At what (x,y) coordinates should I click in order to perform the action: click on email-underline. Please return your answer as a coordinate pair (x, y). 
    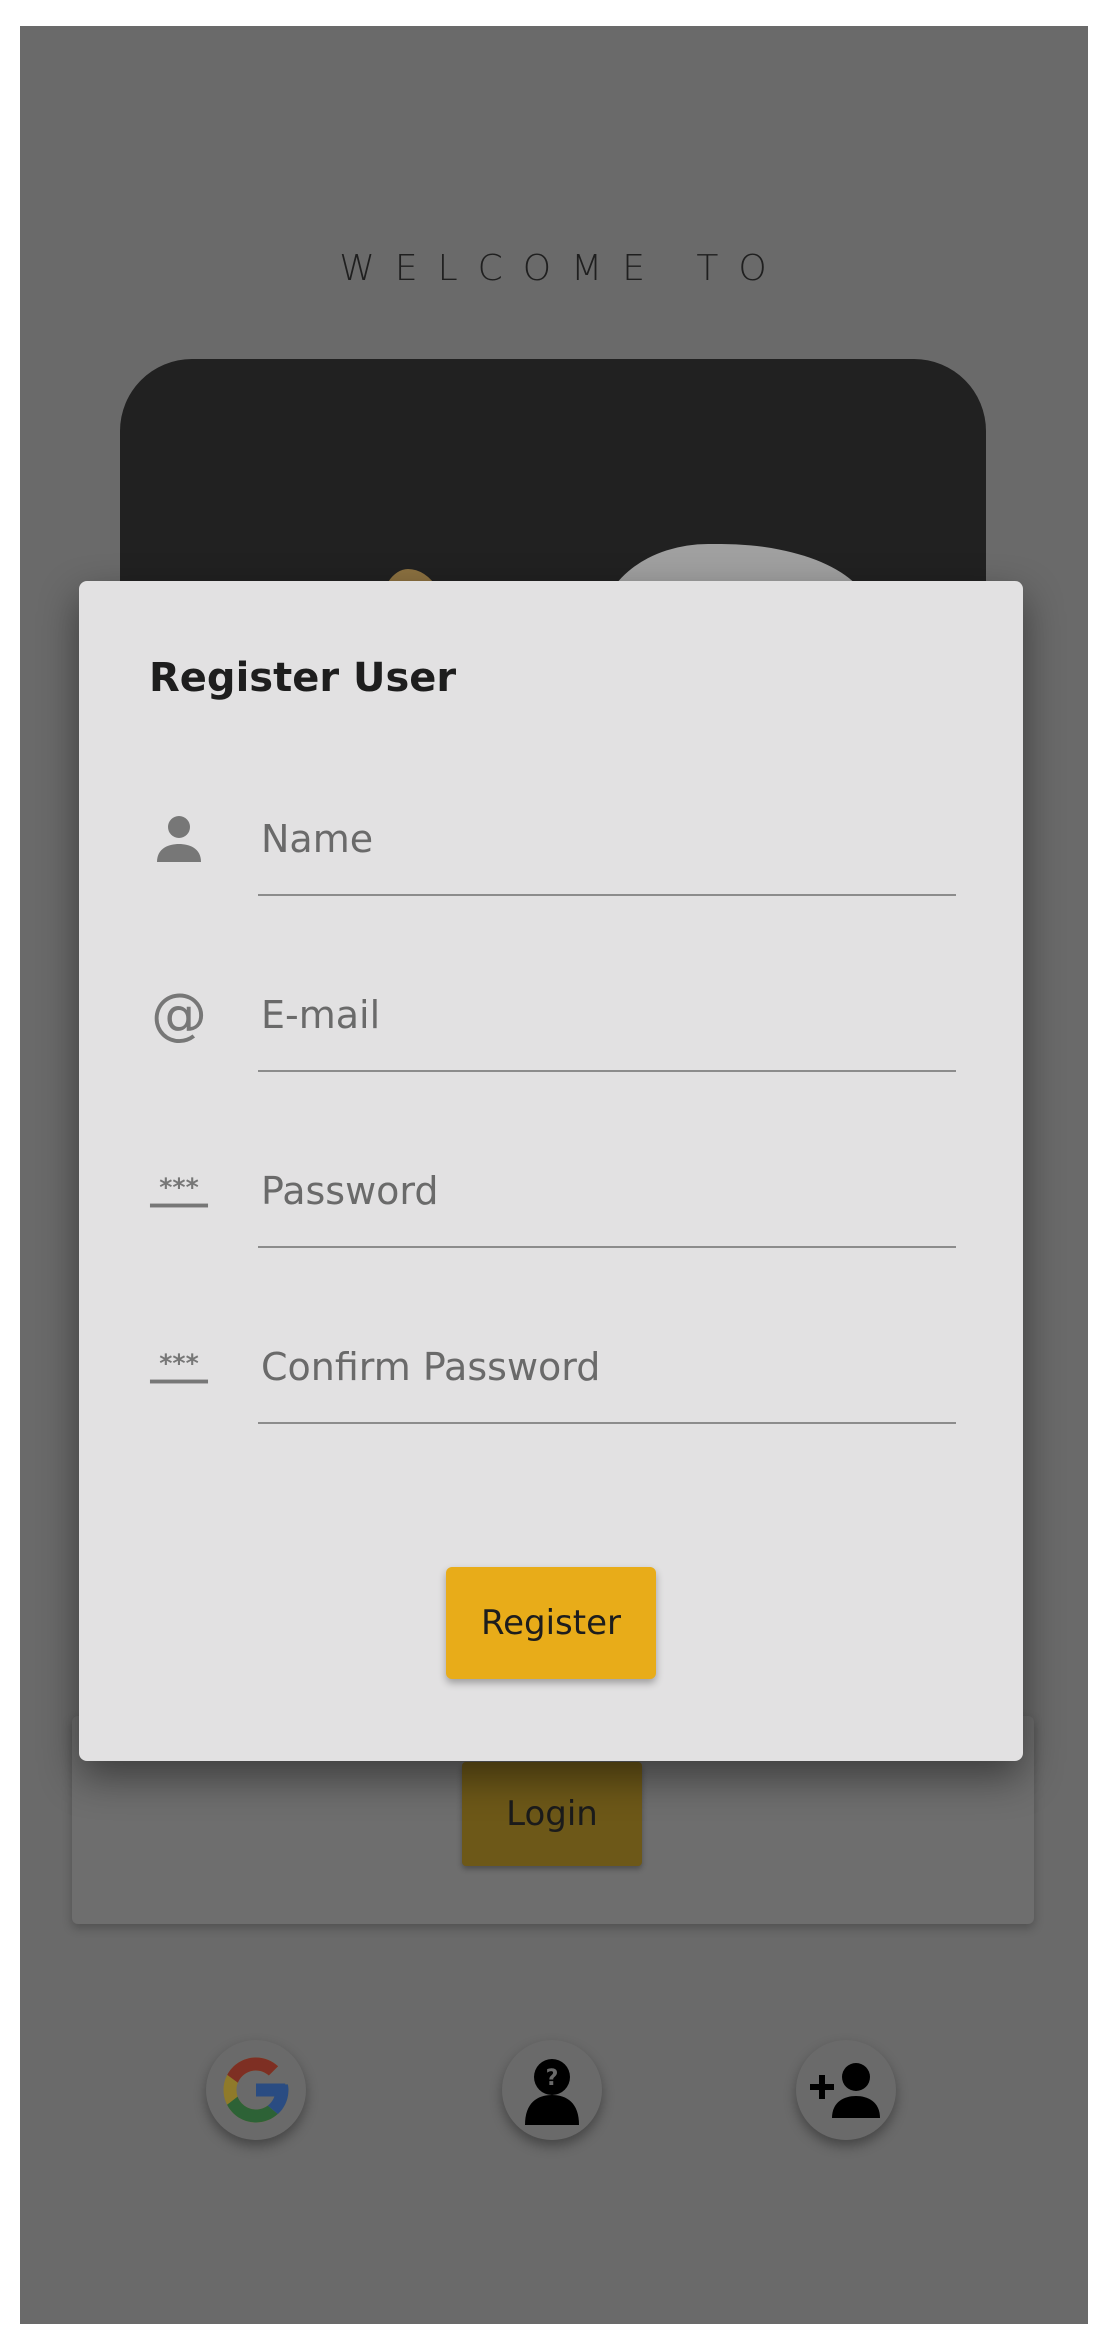
    Looking at the image, I should click on (607, 1071).